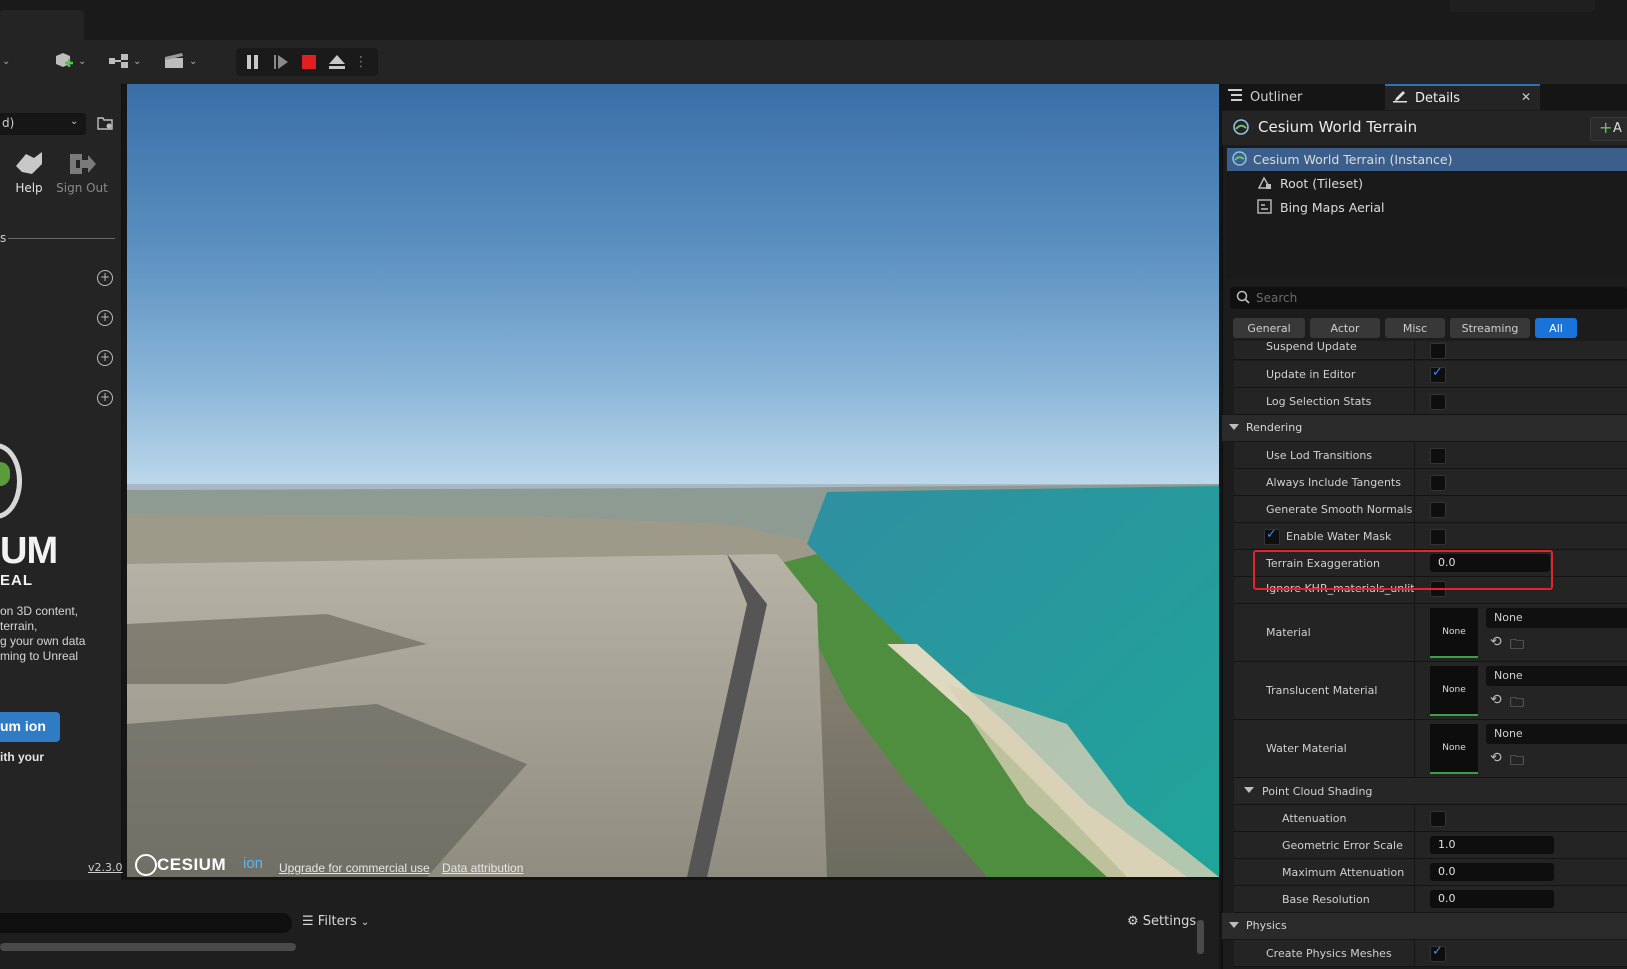 Image resolution: width=1627 pixels, height=969 pixels. I want to click on prop-row-enable-water-mask: Enable Water Mask, so click(1430, 536).